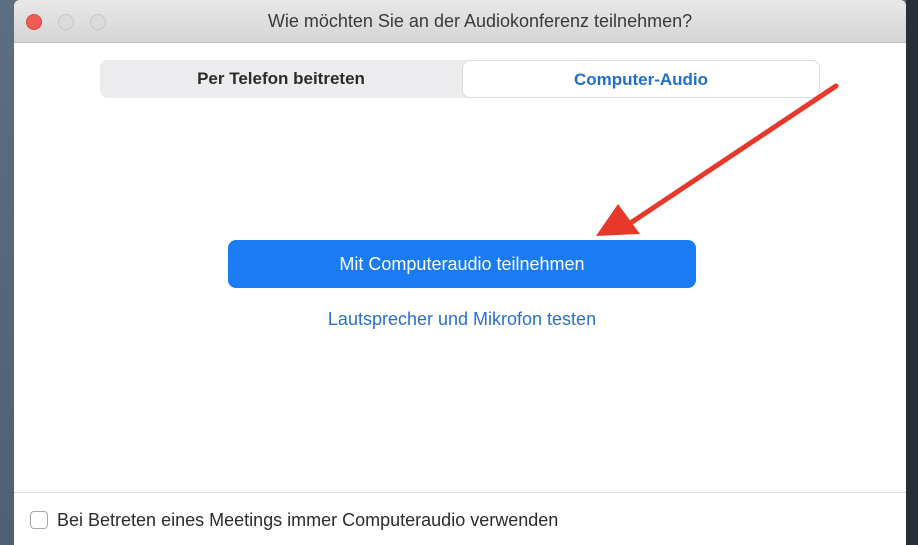 This screenshot has width=918, height=545. Describe the element at coordinates (641, 79) in the screenshot. I see `tab-computer-audio: Computer-Audio` at that location.